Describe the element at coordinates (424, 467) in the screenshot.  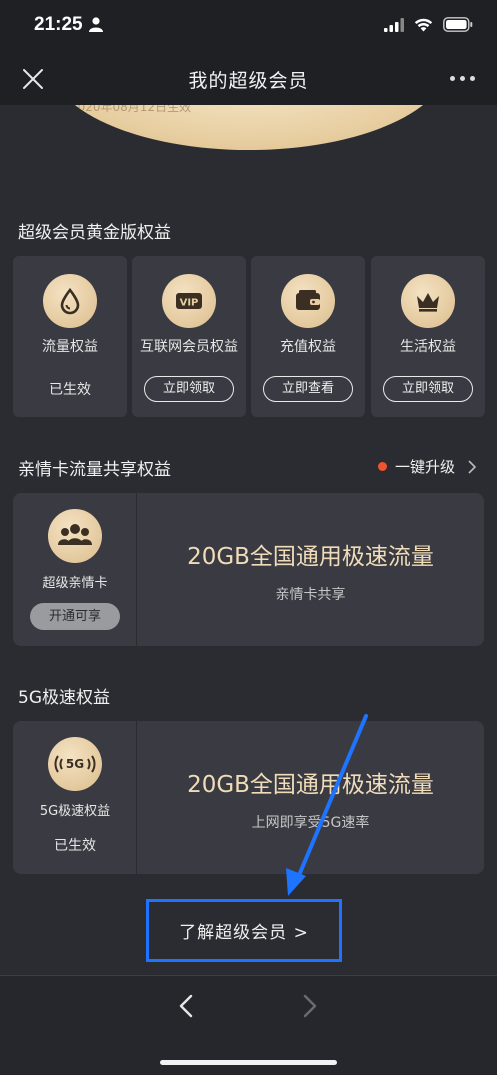
I see `upgrade-label: 一键升级` at that location.